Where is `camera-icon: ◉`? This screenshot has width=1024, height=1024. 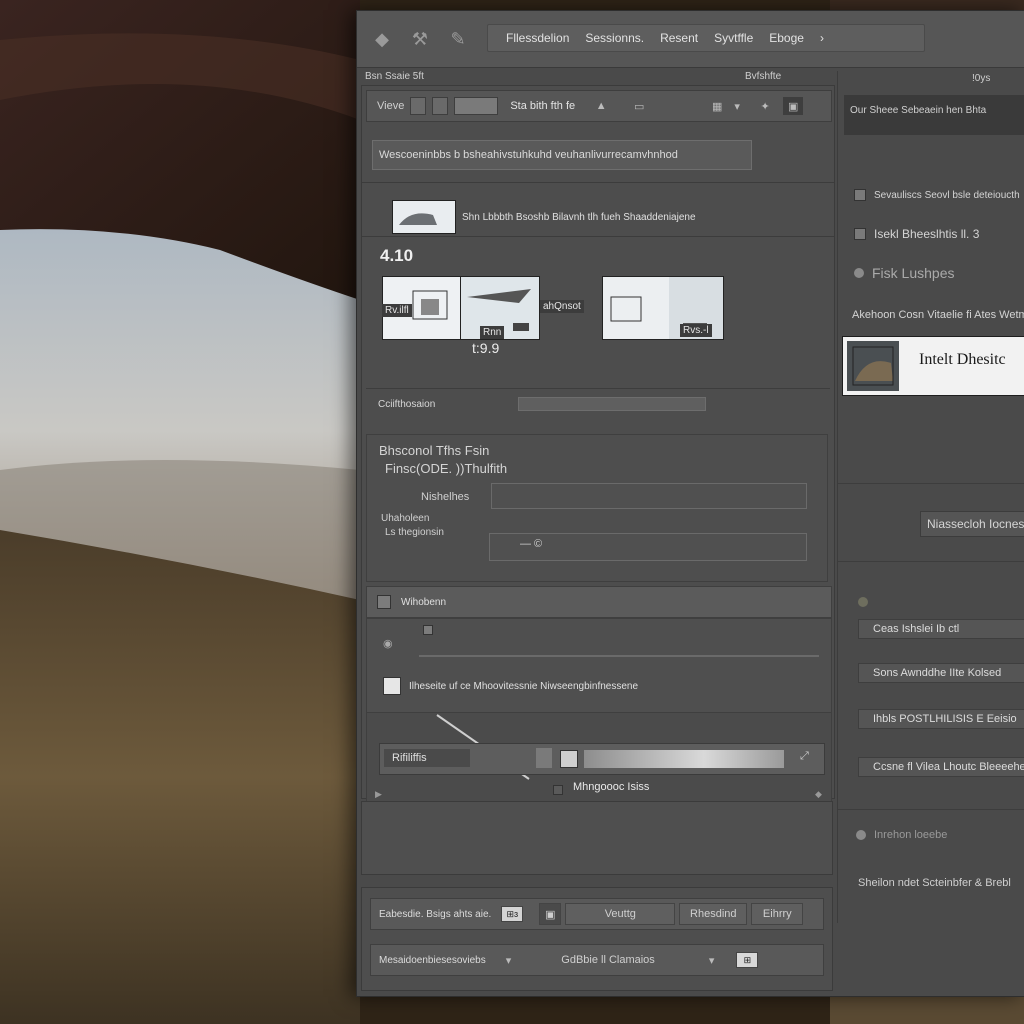 camera-icon: ◉ is located at coordinates (388, 643).